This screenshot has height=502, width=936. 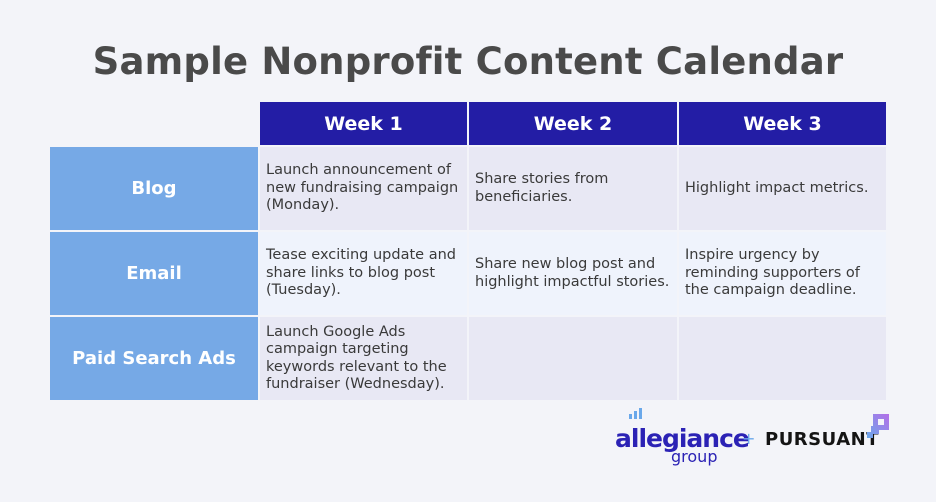 I want to click on pursuant-logo-text: PURSUANT, so click(x=822, y=439).